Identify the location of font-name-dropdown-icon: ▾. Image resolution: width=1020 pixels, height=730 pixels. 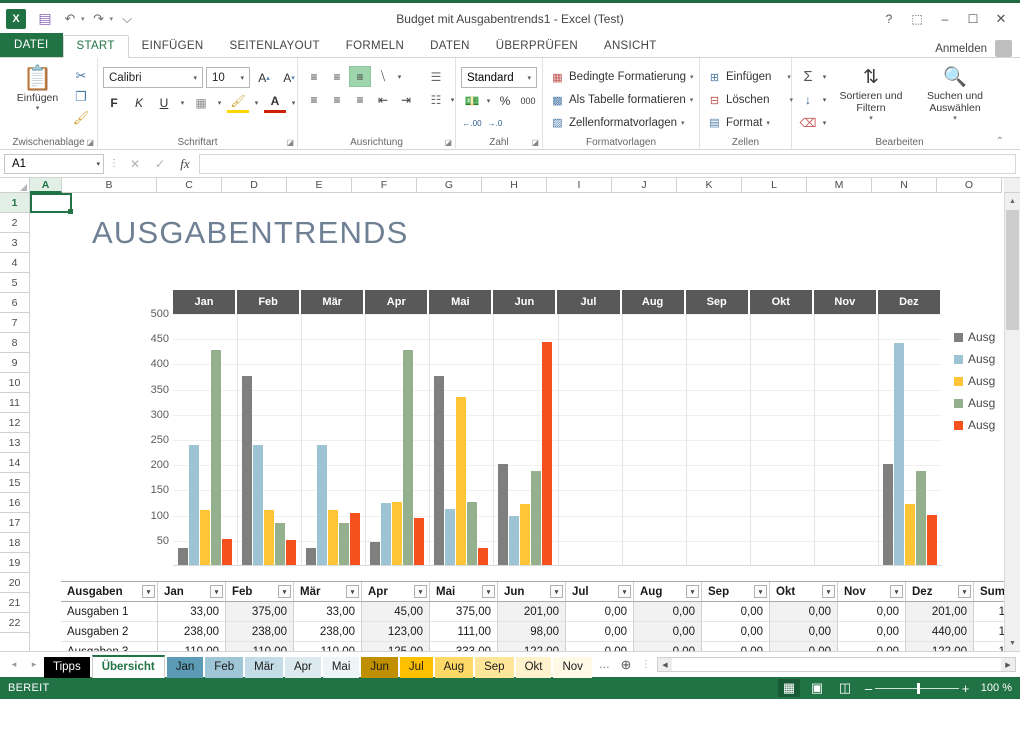
(195, 78).